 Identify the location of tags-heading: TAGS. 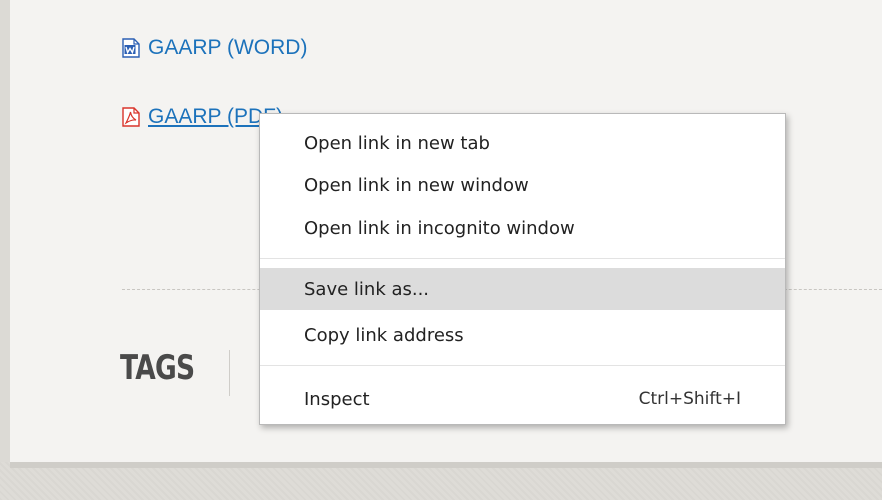
(157, 368).